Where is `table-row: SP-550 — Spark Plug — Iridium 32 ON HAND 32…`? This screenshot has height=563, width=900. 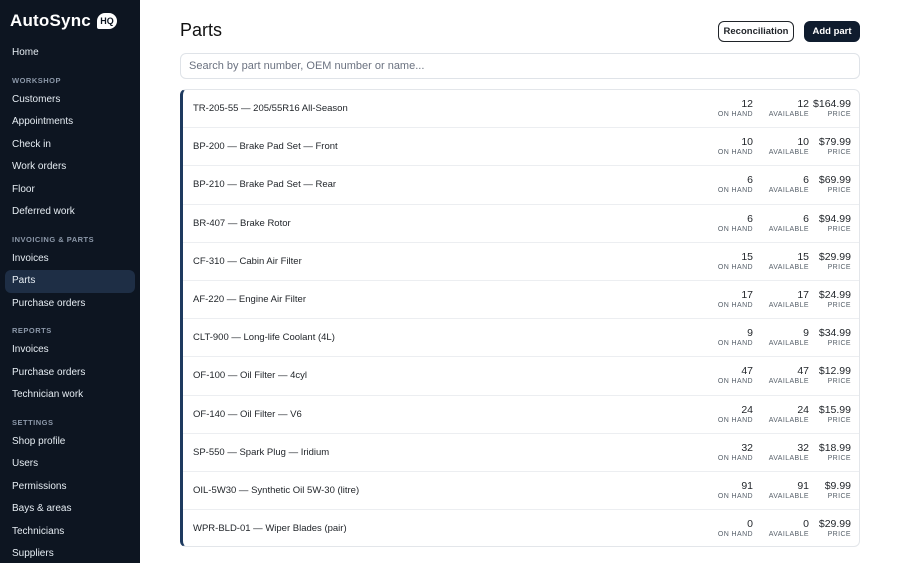
table-row: SP-550 — Spark Plug — Iridium 32 ON HAND 32… is located at coordinates (521, 453).